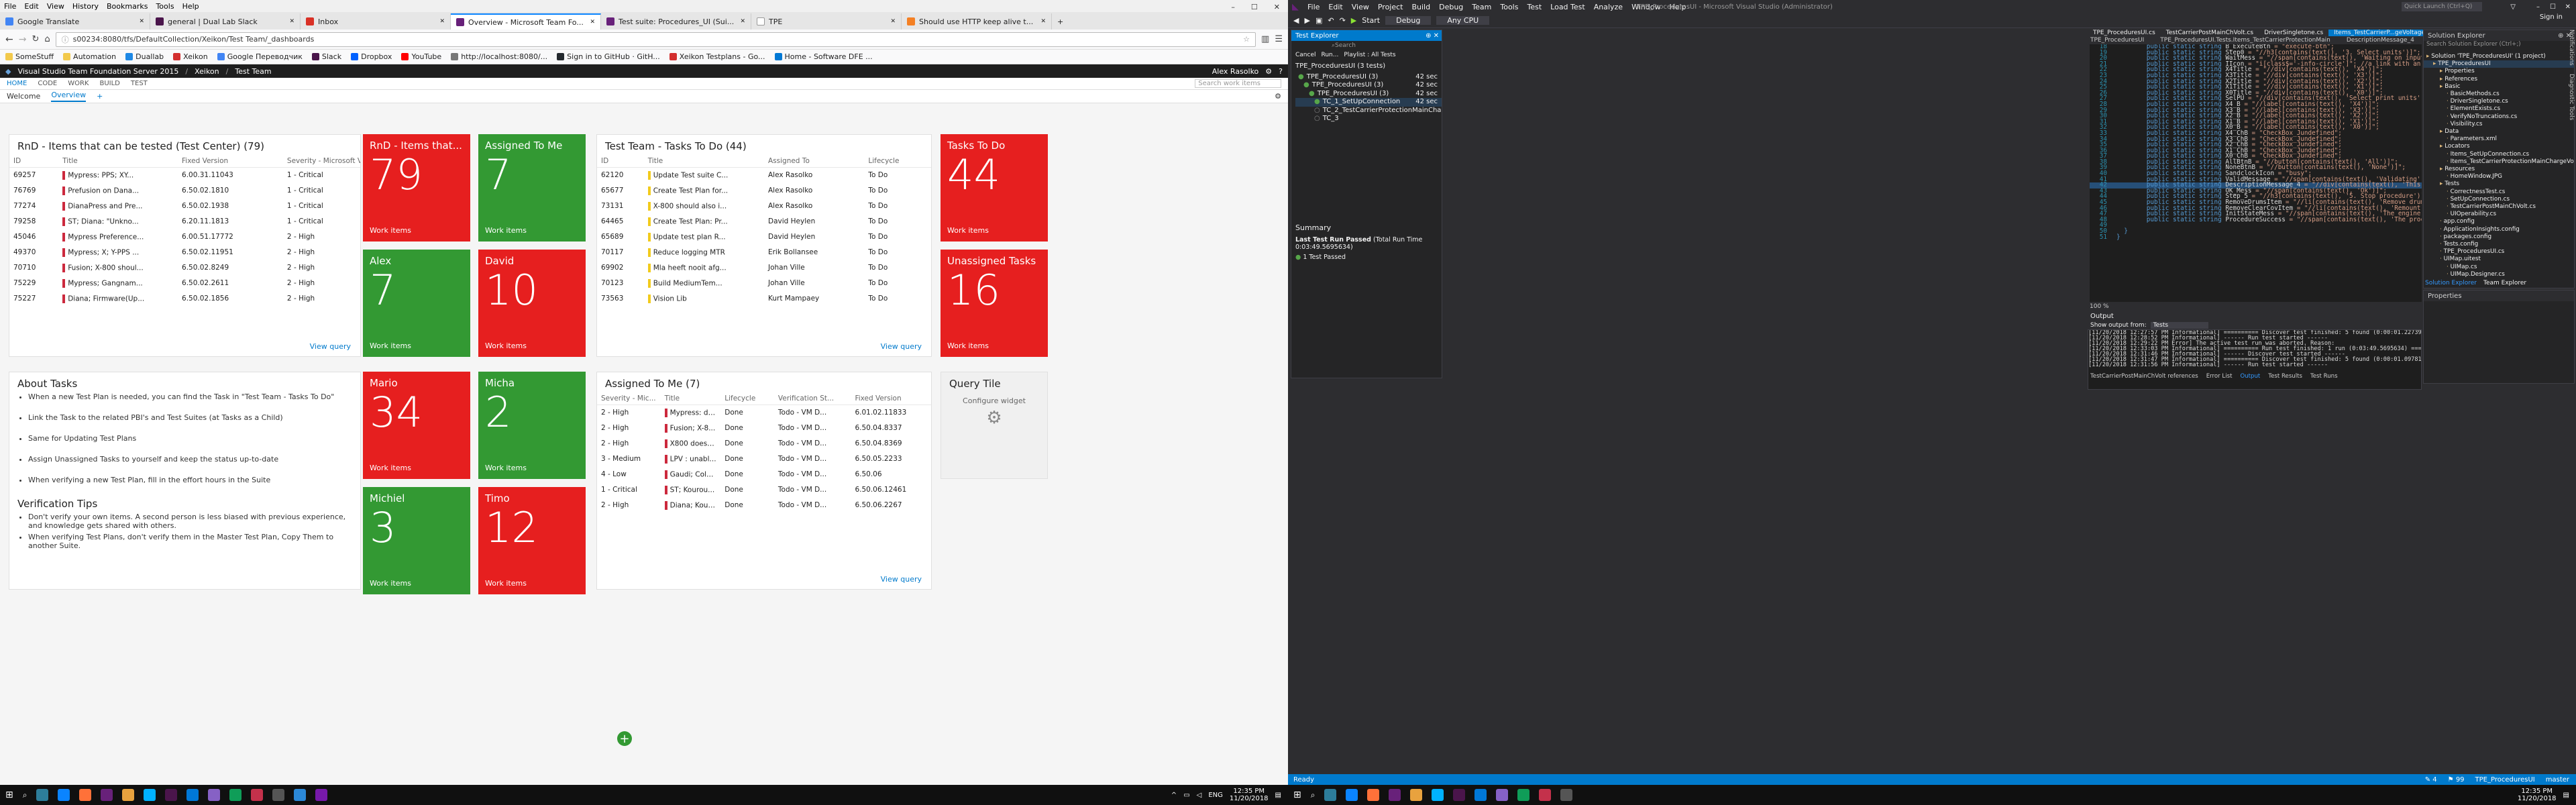 The height and width of the screenshot is (805, 2576). I want to click on solution-node-label: Items_SetUpConnection.cs, so click(2490, 154).